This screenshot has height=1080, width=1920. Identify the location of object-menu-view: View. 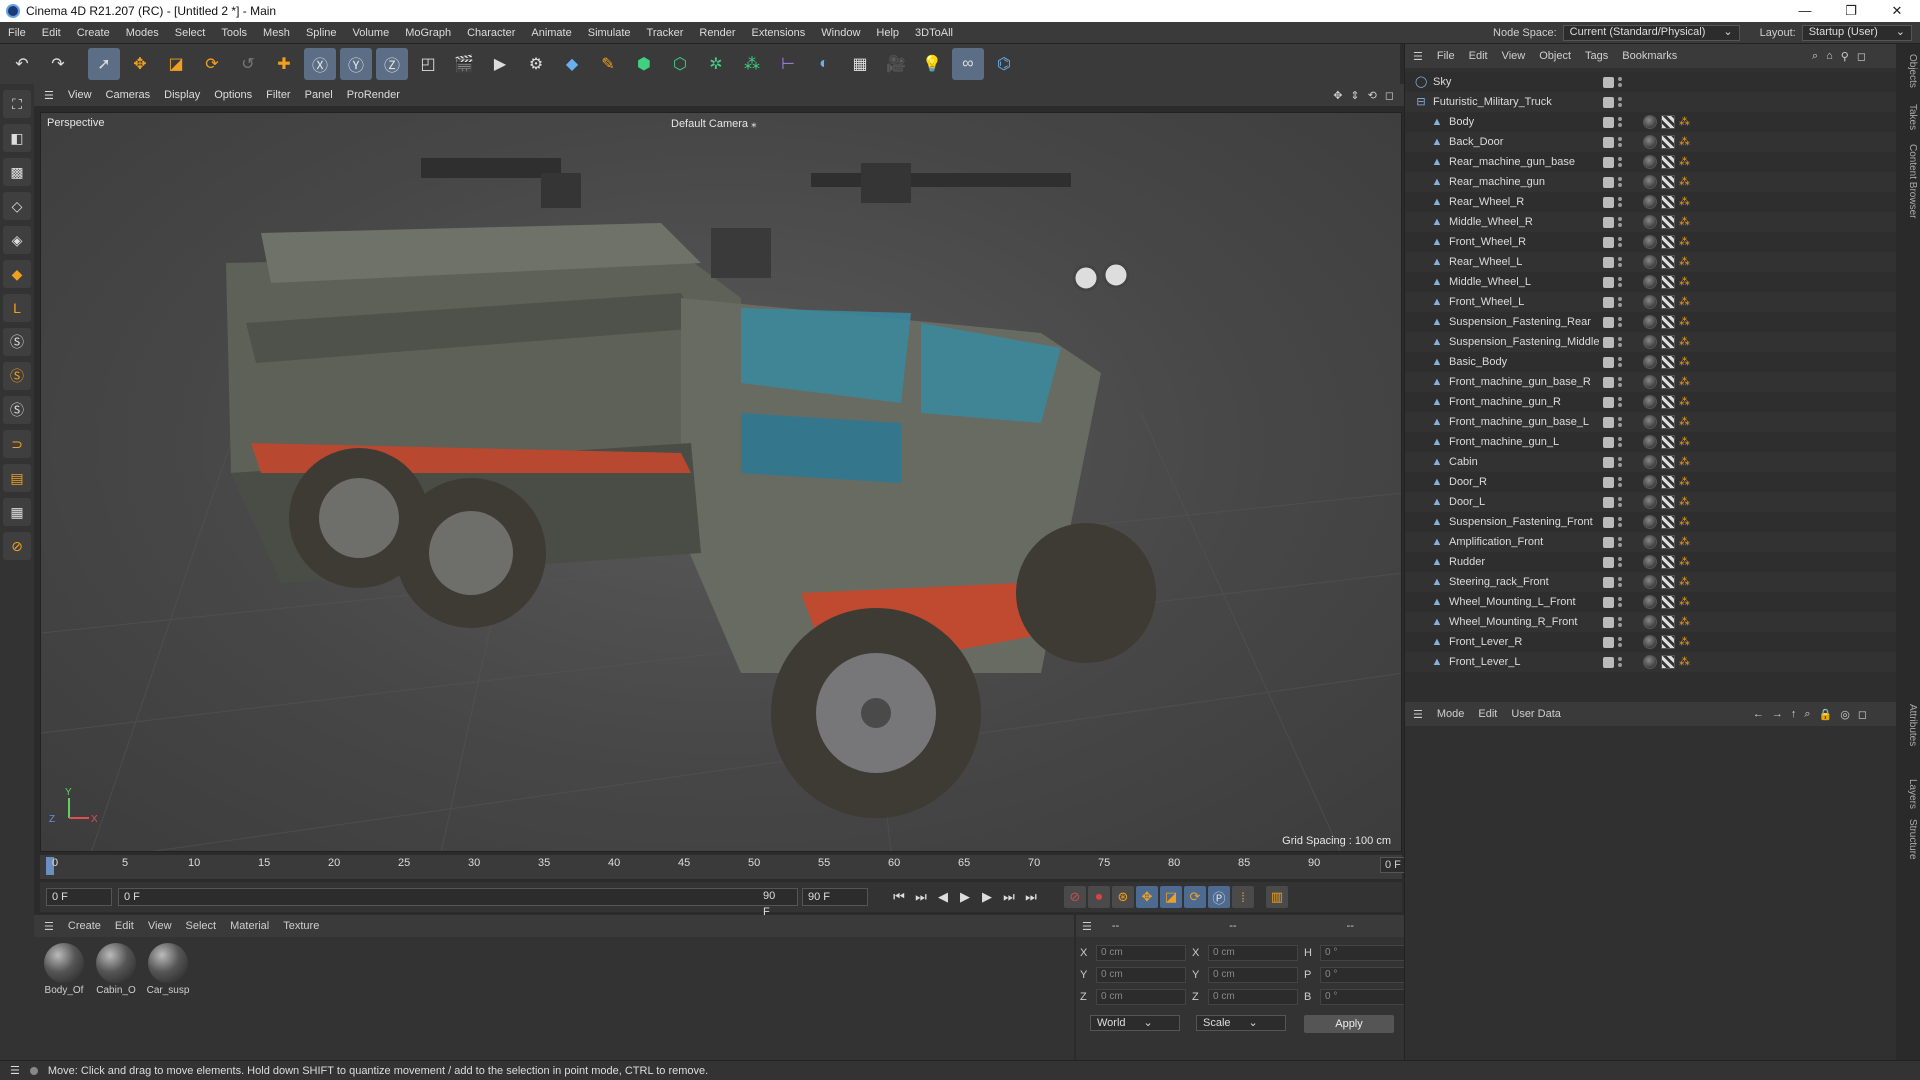
(1514, 56).